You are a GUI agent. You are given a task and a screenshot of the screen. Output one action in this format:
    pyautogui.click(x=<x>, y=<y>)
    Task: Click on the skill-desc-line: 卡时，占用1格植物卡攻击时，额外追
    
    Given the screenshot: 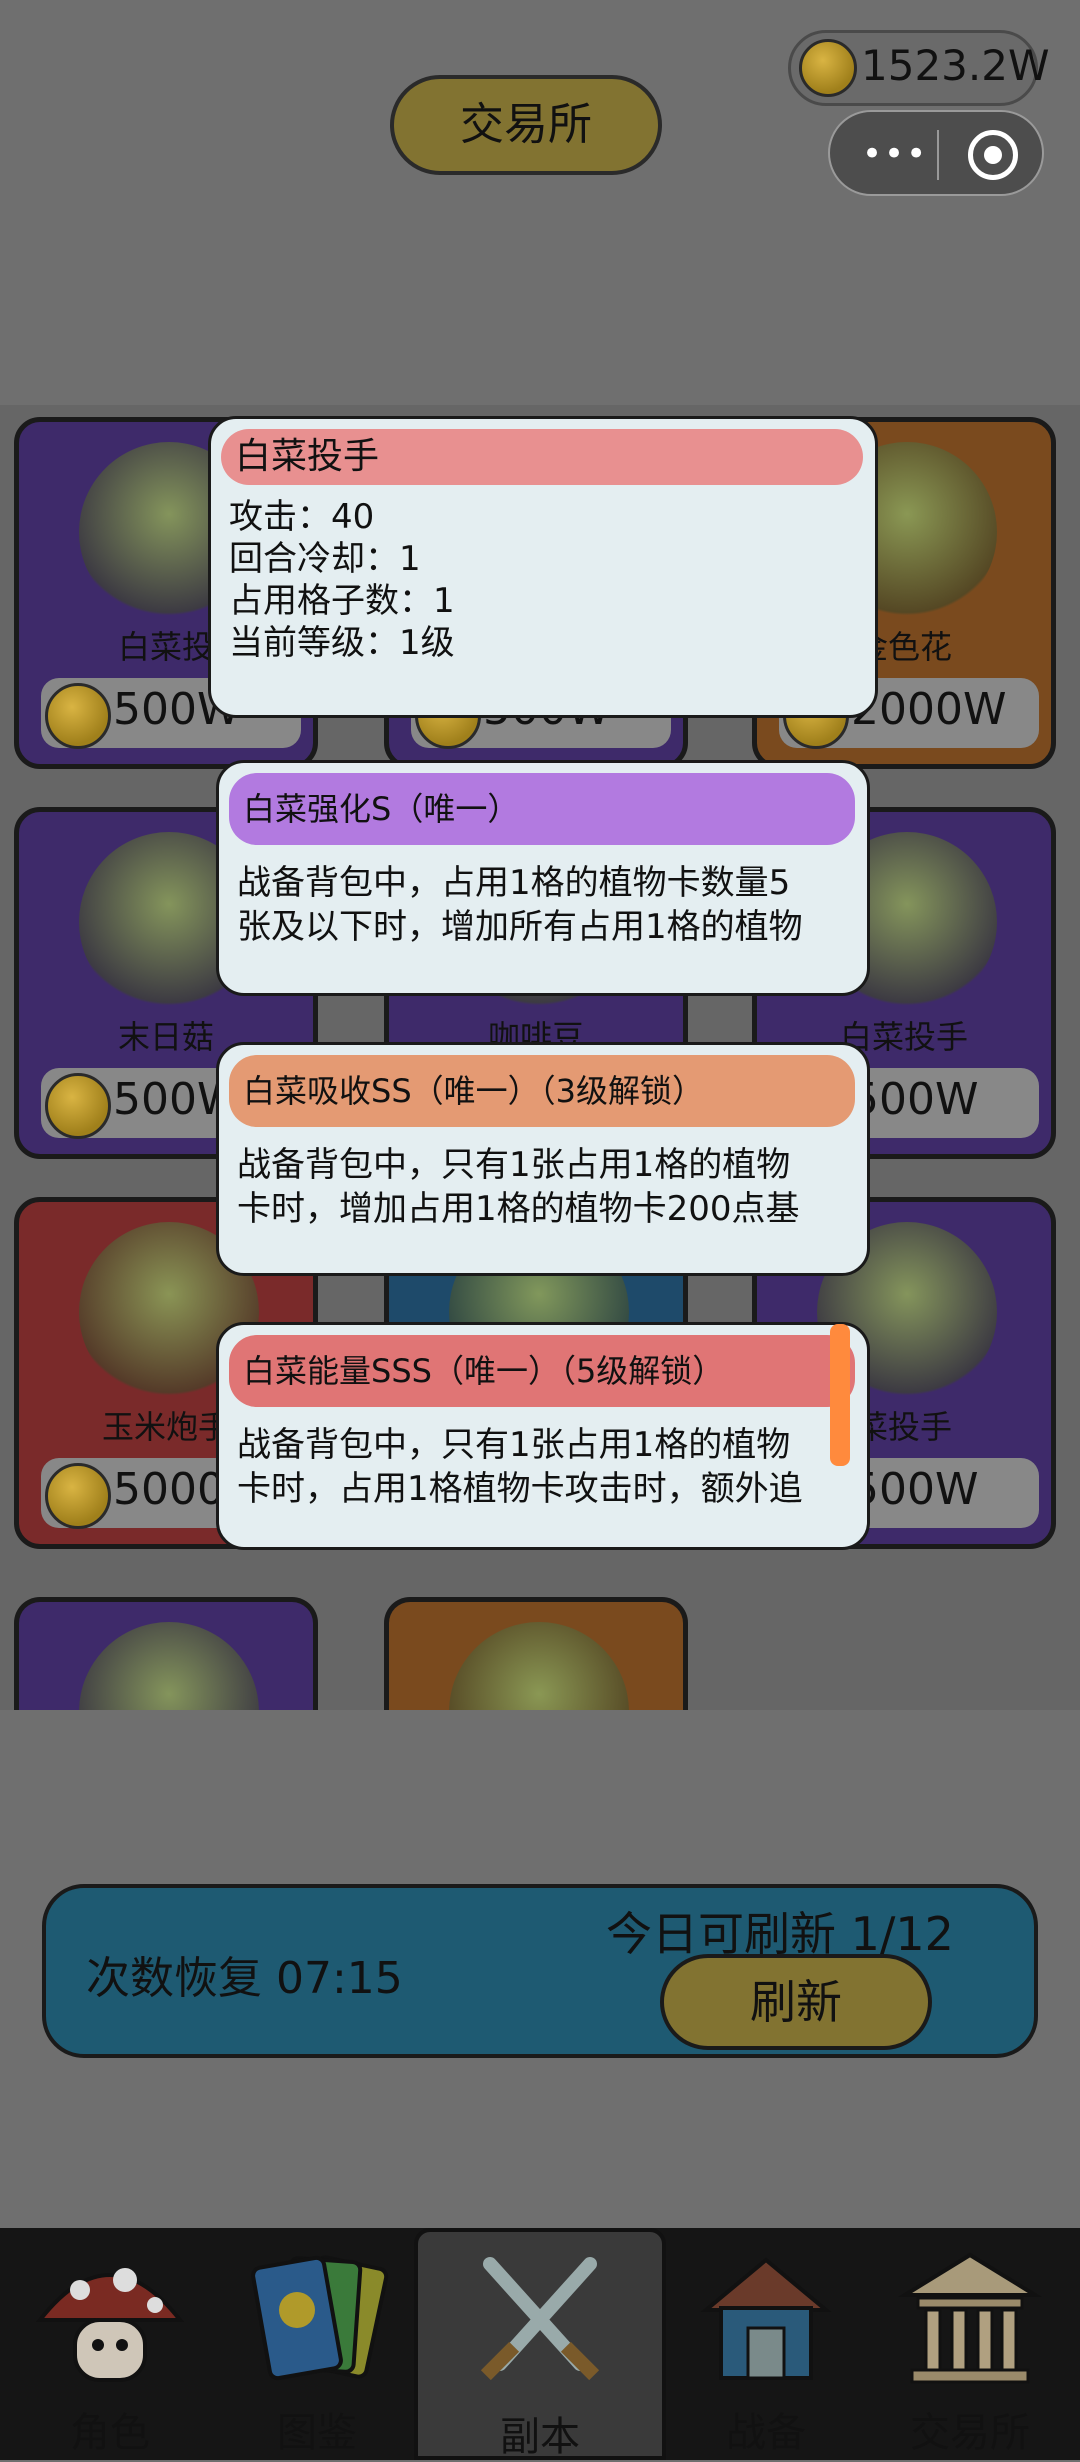 What is the action you would take?
    pyautogui.click(x=520, y=1489)
    